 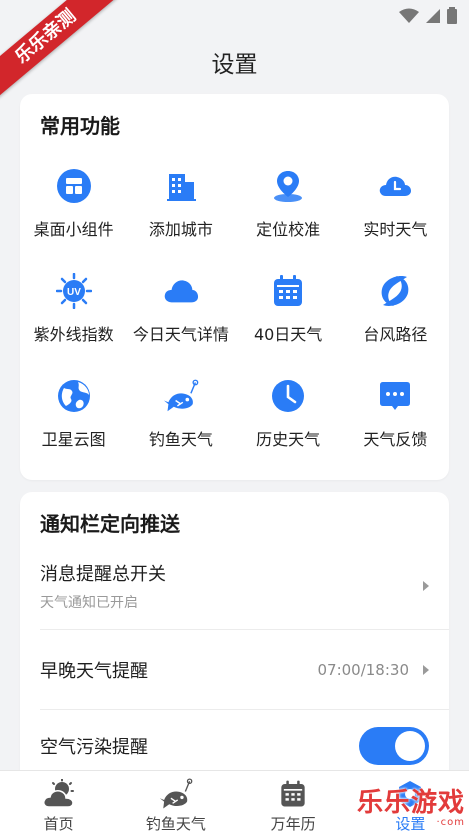 What do you see at coordinates (450, 822) in the screenshot?
I see `watermark-sub: ·com` at bounding box center [450, 822].